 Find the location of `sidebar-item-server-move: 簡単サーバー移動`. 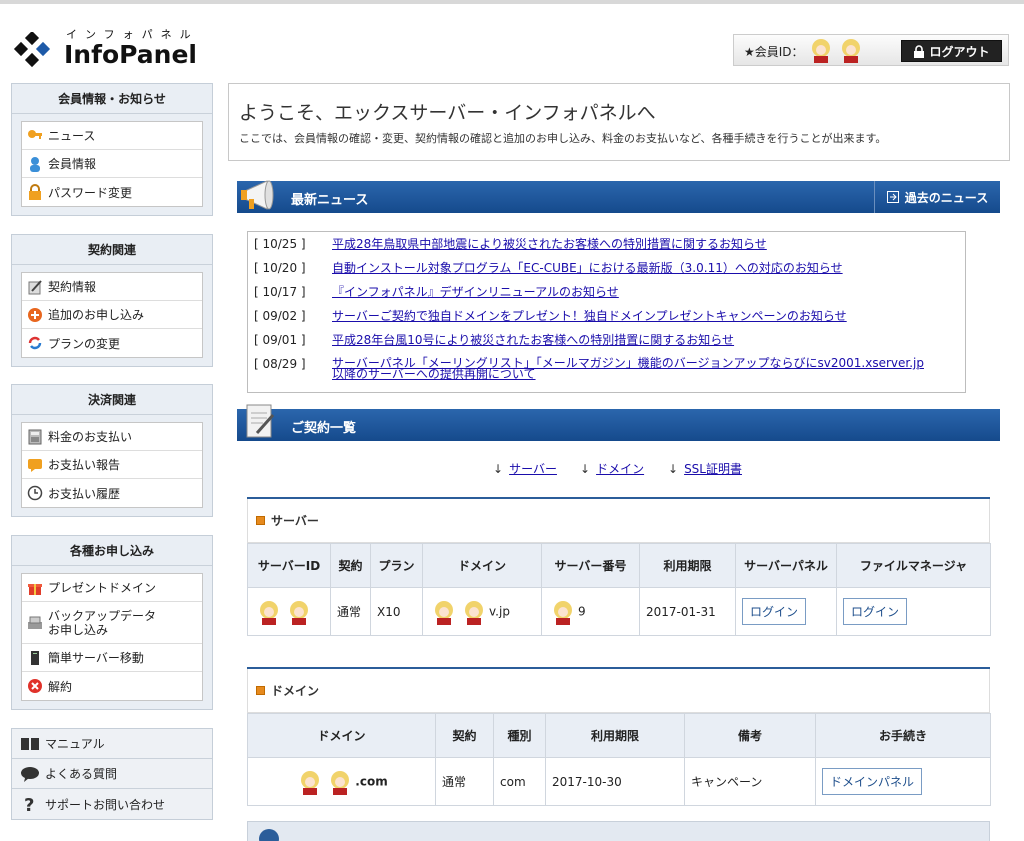

sidebar-item-server-move: 簡単サーバー移動 is located at coordinates (112, 658).